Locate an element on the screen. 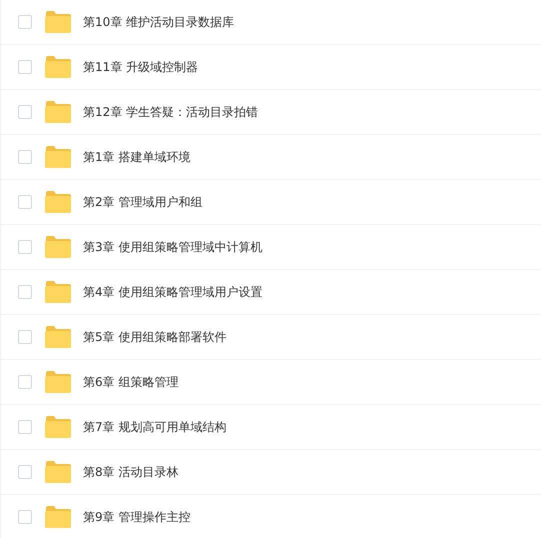 Image resolution: width=541 pixels, height=538 pixels. folder-name: 第10章 维护活动目录数据库 is located at coordinates (158, 22).